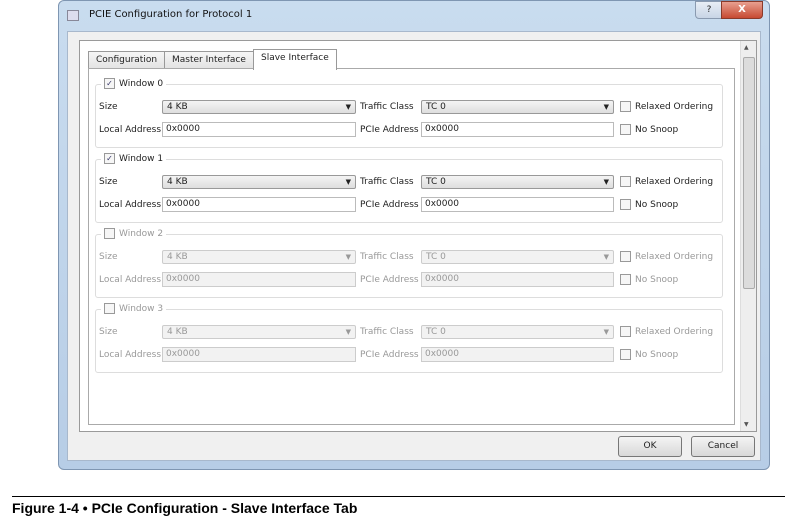 The image size is (785, 520). Describe the element at coordinates (171, 14) in the screenshot. I see `window-title: PCIE Configuration for Protocol 1` at that location.